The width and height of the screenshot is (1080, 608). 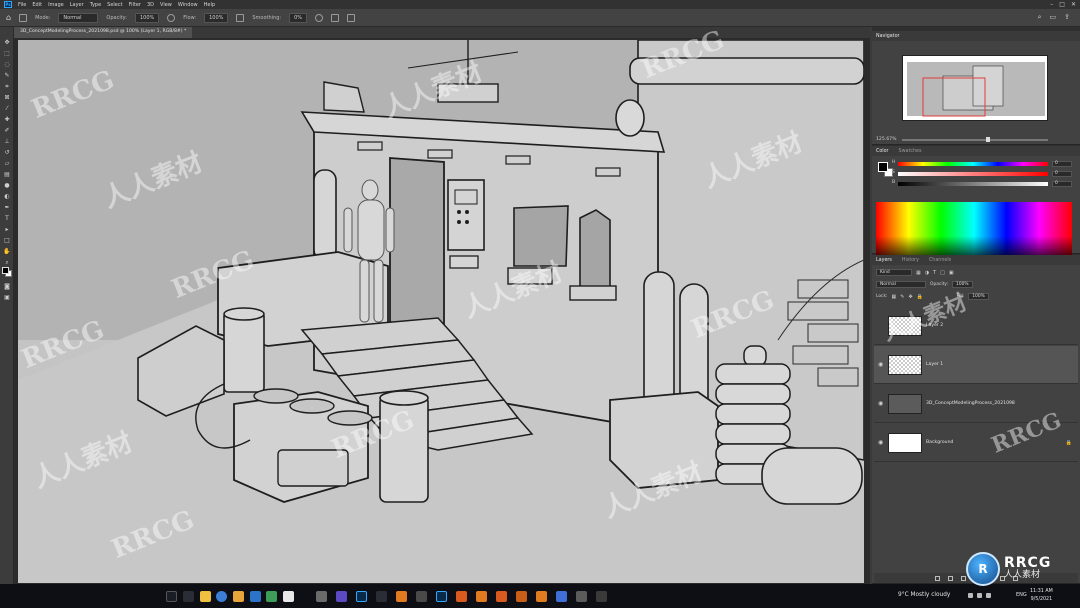 I want to click on foreground-color-chip, so click(x=883, y=167).